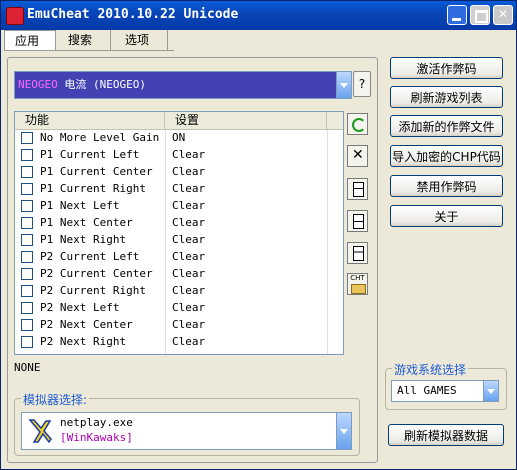  Describe the element at coordinates (90, 120) in the screenshot. I see `column-header-function: 功能` at that location.